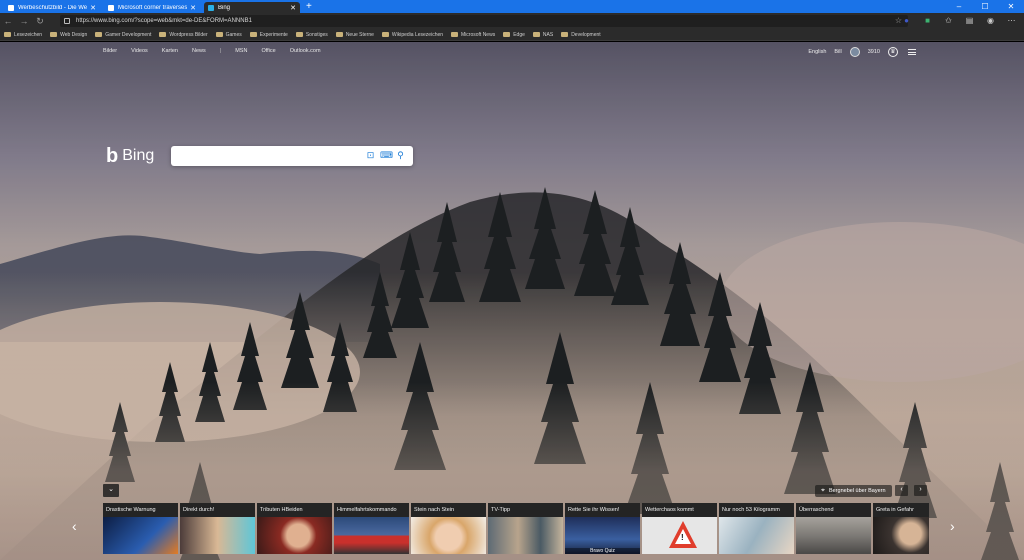 The width and height of the screenshot is (1024, 560). Describe the element at coordinates (311, 35) in the screenshot. I see `bookmark-item: Sonstiges` at that location.